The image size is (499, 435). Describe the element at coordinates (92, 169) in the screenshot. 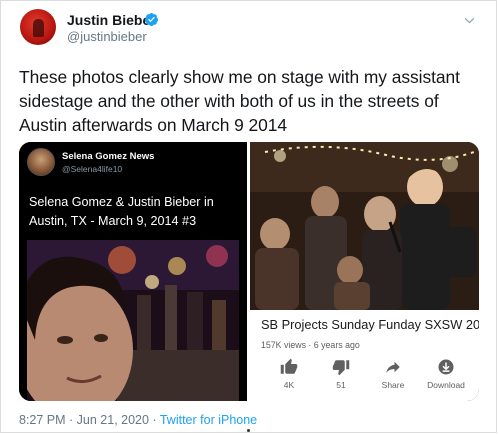

I see `embedded-handle: @Selena4life10` at that location.